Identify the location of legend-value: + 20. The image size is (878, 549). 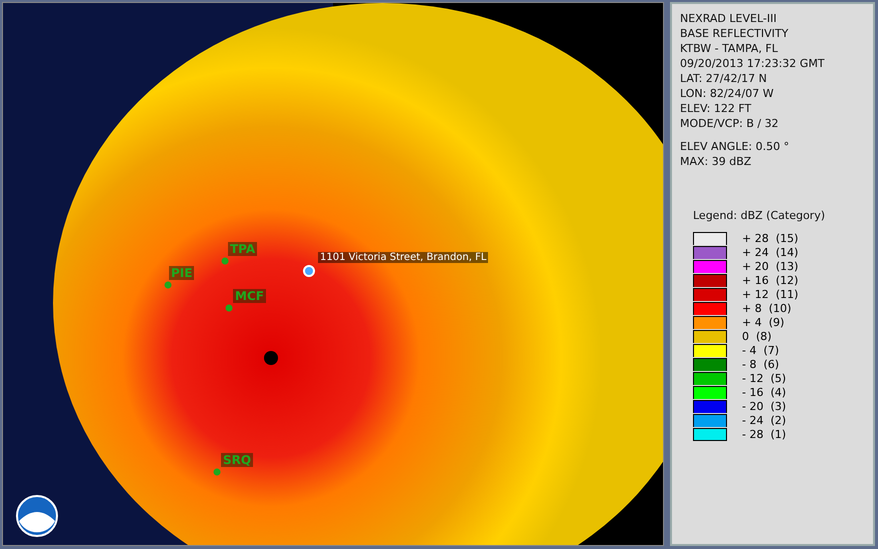
(755, 266).